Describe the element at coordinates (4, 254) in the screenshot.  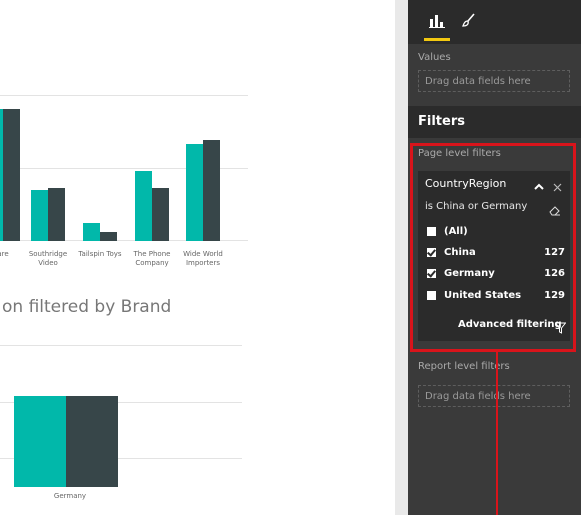
I see `category-label: are` at that location.